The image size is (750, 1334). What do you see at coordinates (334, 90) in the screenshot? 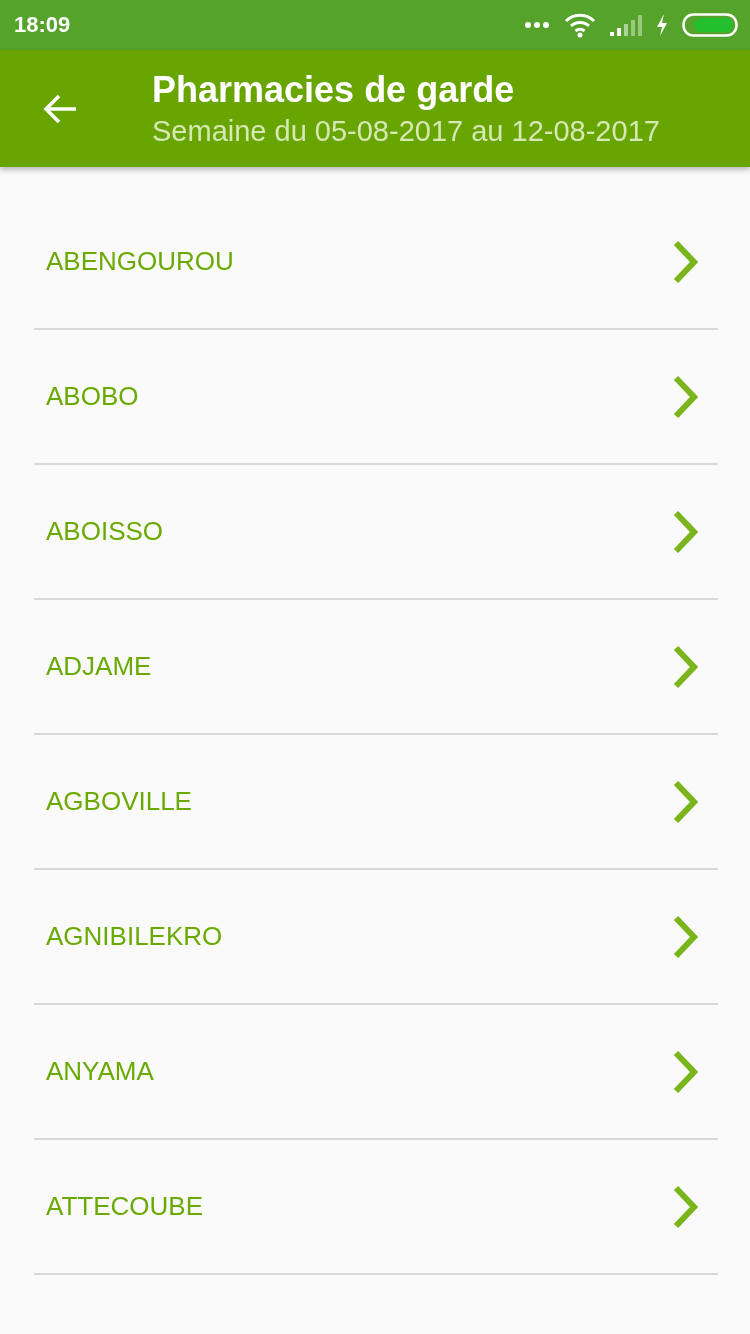
I see `toolbar-title: Pharmacies de garde` at bounding box center [334, 90].